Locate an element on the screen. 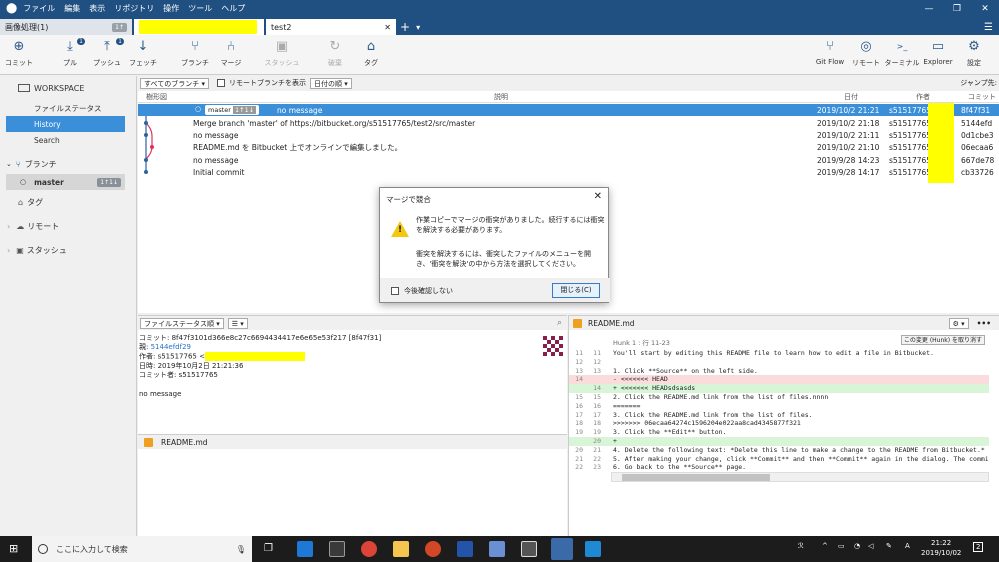 The width and height of the screenshot is (999, 562). tags-label: タグ is located at coordinates (35, 202).